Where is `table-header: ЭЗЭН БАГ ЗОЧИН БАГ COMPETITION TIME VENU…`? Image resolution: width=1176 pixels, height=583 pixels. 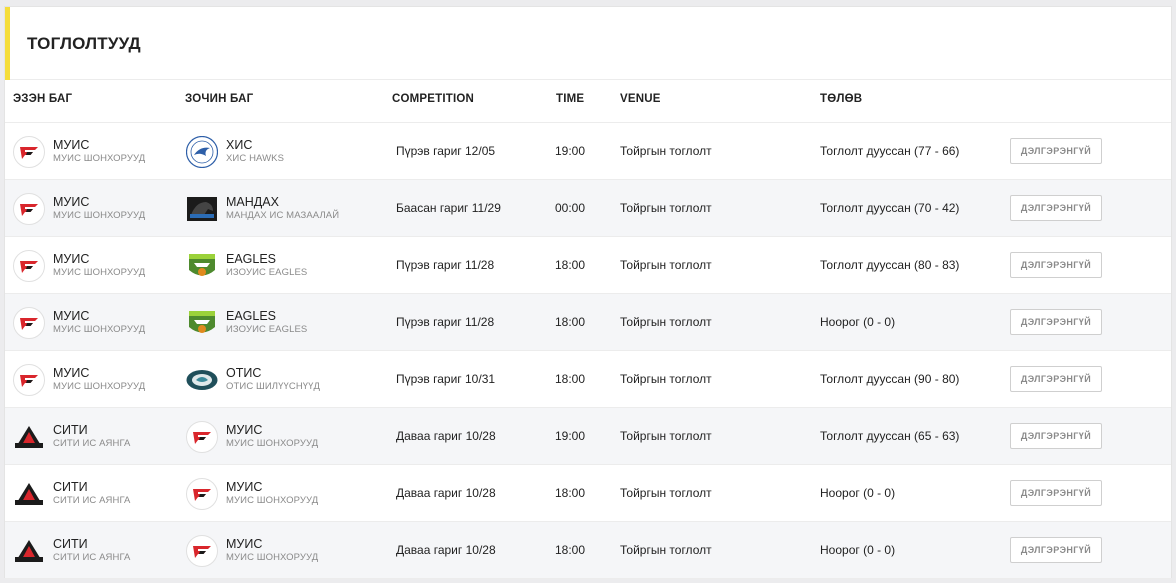 table-header: ЭЗЭН БАГ ЗОЧИН БАГ COMPETITION TIME VENU… is located at coordinates (588, 101).